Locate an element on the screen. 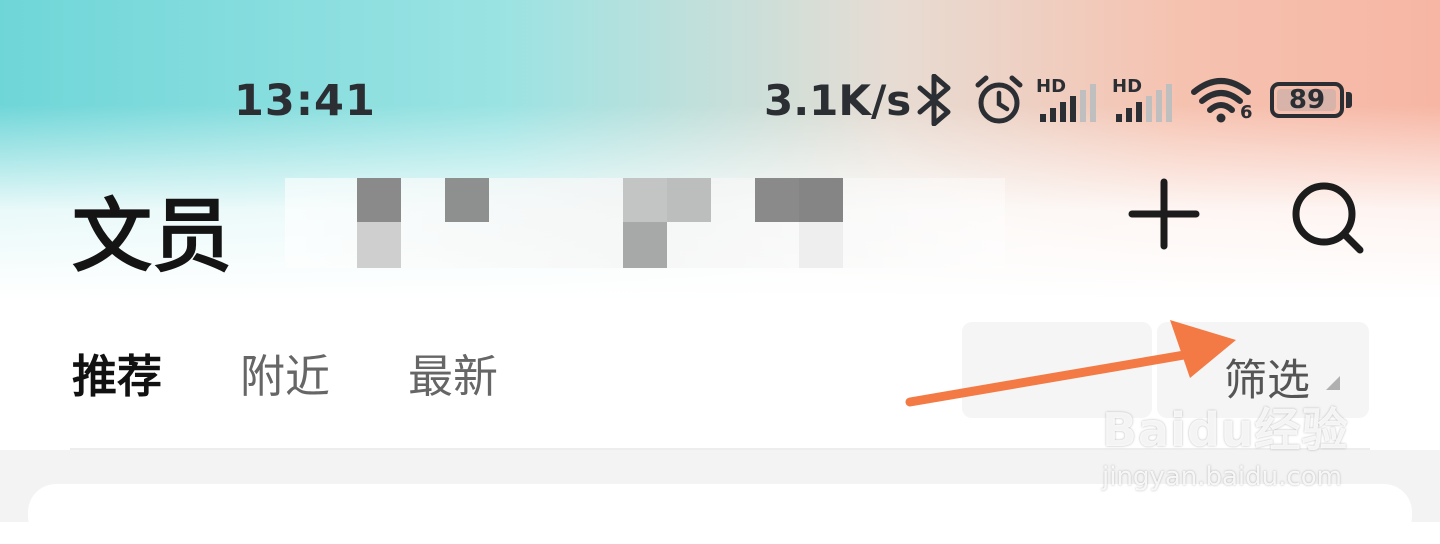 This screenshot has height=544, width=1440. signal-group-2: HD is located at coordinates (1144, 99).